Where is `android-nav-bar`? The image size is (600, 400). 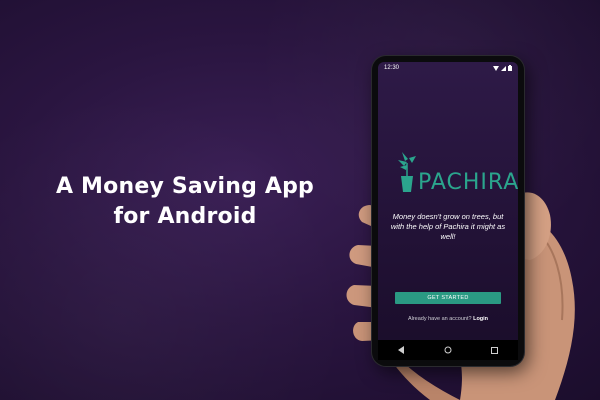
android-nav-bar is located at coordinates (448, 350).